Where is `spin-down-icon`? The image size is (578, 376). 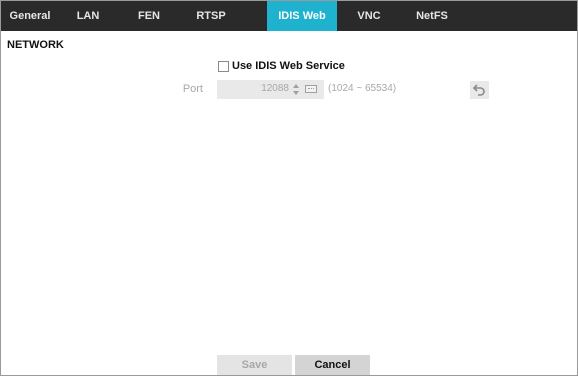
spin-down-icon is located at coordinates (296, 93).